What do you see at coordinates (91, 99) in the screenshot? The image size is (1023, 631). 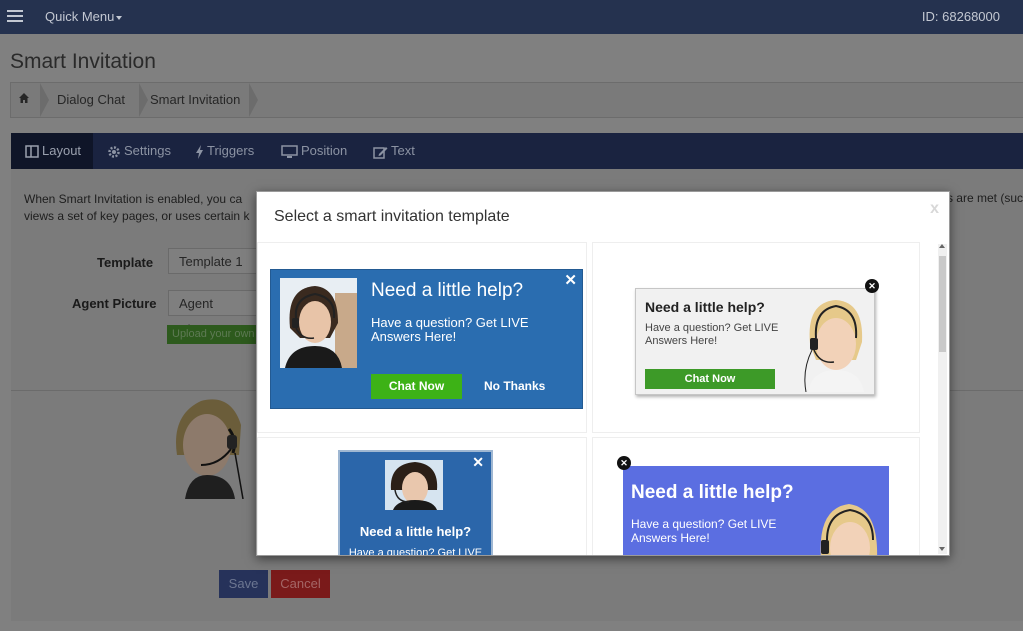 I see `breadcrumb-item-dialog-chat: Dialog Chat` at bounding box center [91, 99].